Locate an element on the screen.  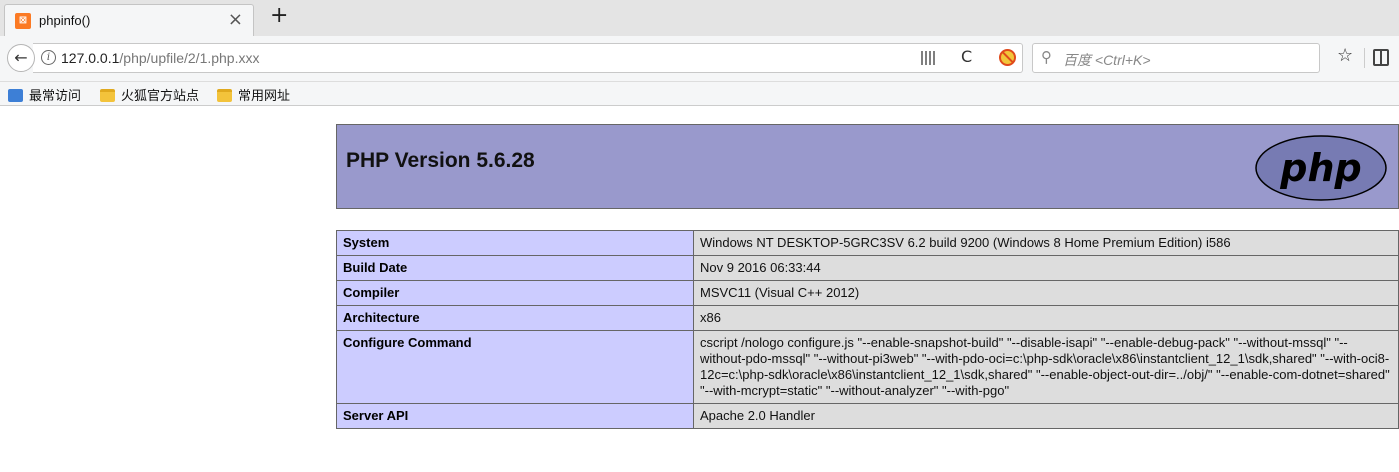
row-key: Server API is located at coordinates (515, 416).